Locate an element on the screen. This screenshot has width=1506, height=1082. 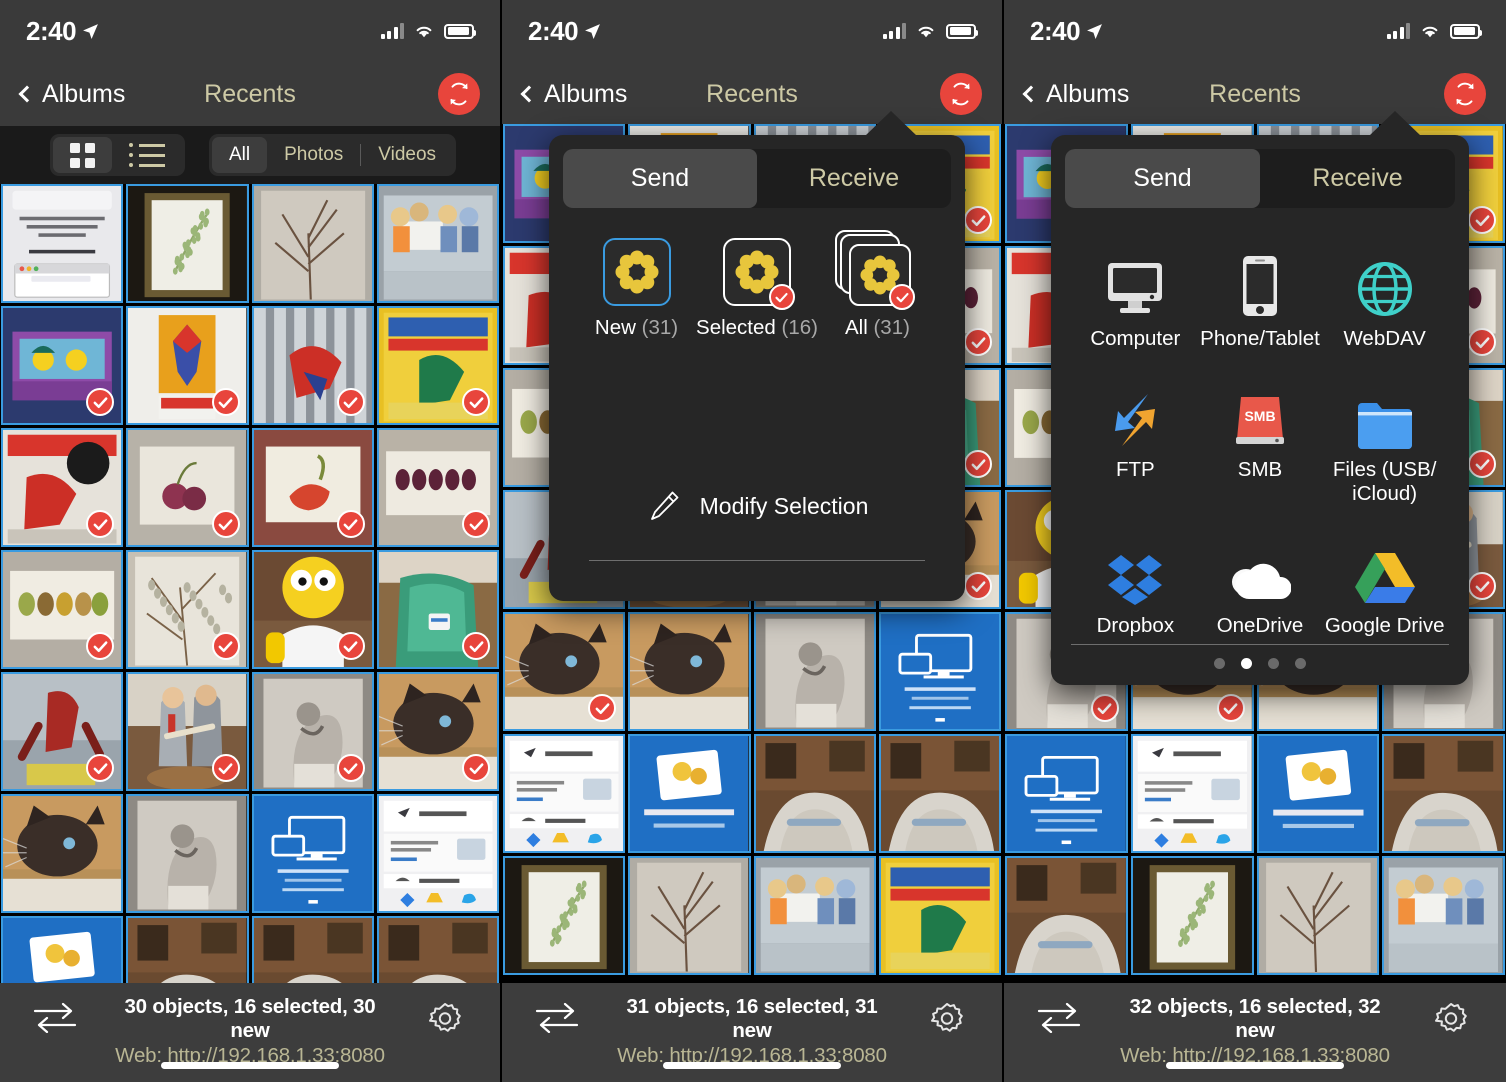
list-view-icon is located at coordinates (147, 155).